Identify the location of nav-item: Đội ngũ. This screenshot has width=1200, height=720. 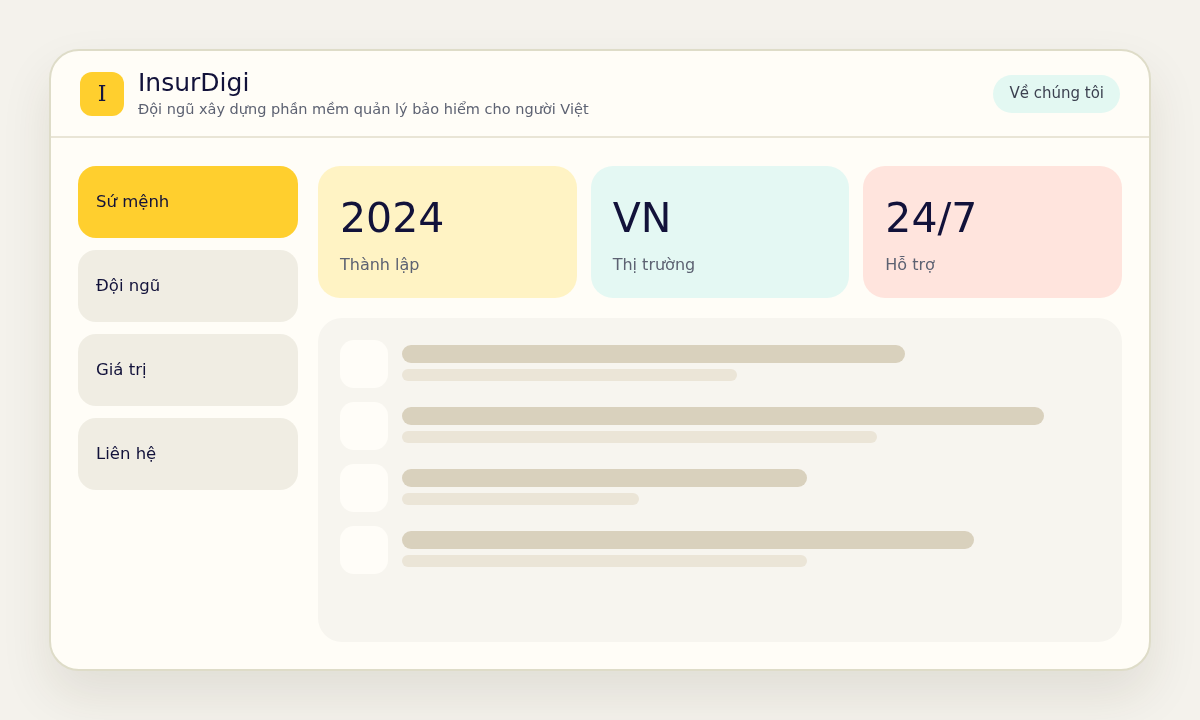
(188, 286).